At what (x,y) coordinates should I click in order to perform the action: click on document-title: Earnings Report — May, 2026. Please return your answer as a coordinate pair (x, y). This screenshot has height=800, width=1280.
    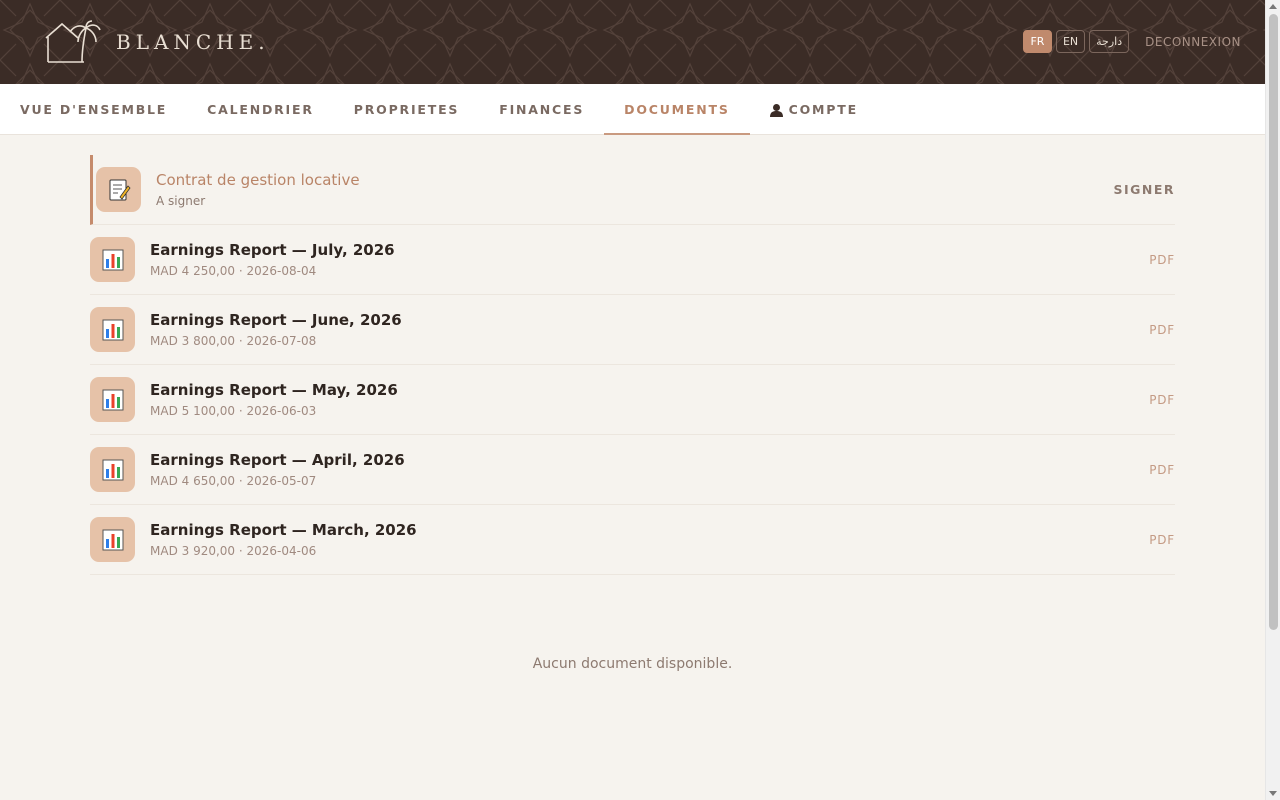
    Looking at the image, I should click on (274, 390).